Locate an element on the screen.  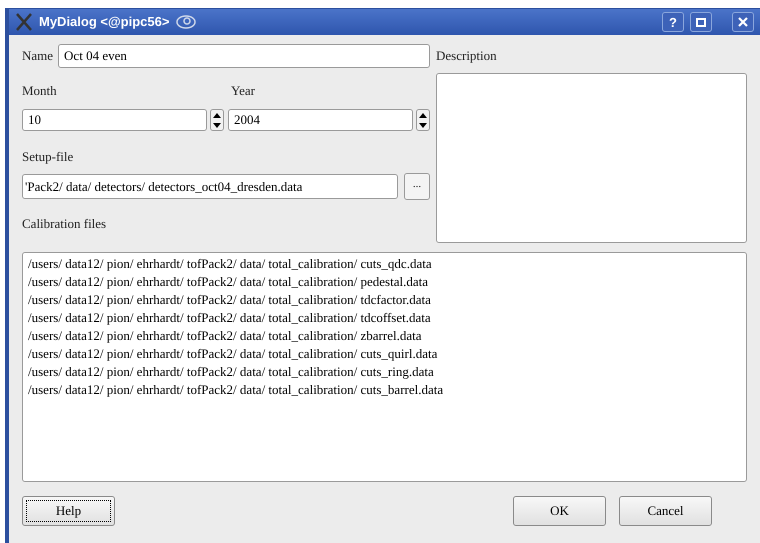
file-path: /users/ data12/ pion/ ehrhardt/ tofPack2/ data/ total_calibration/ cuts_qdc.data is located at coordinates (230, 264).